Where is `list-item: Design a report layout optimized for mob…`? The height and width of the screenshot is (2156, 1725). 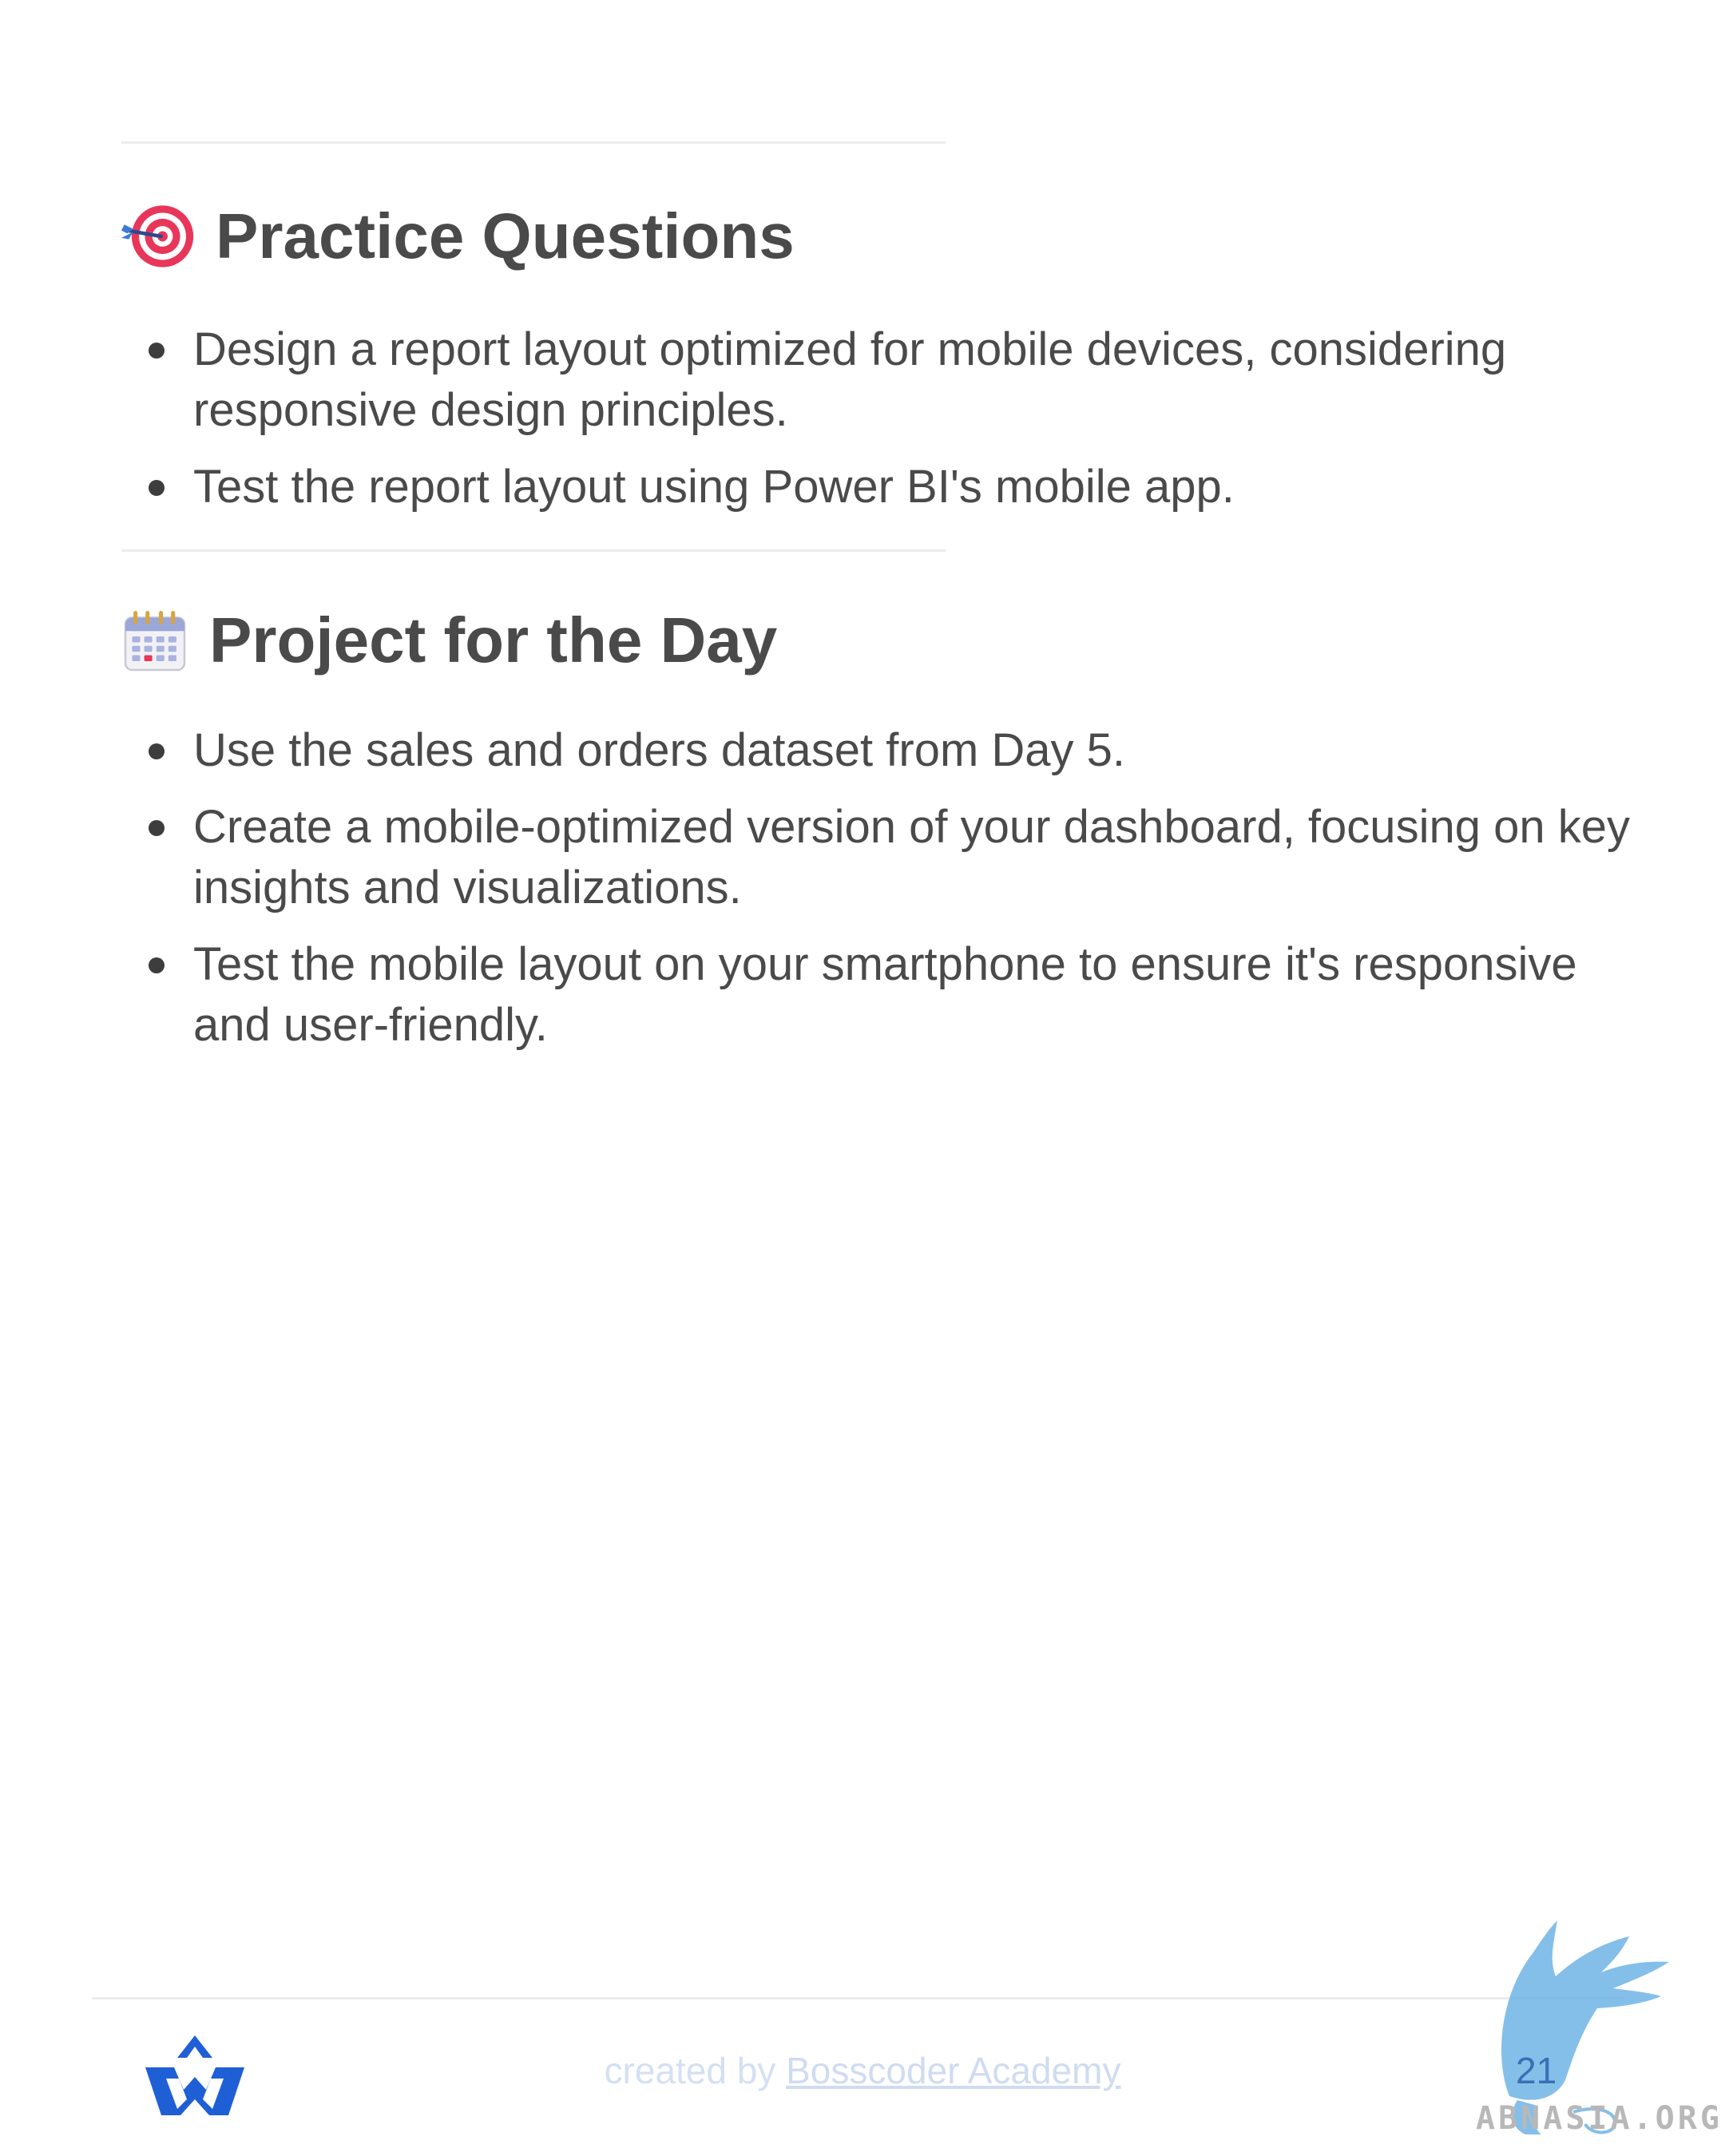 list-item: Design a report layout optimized for mob… is located at coordinates (880, 380).